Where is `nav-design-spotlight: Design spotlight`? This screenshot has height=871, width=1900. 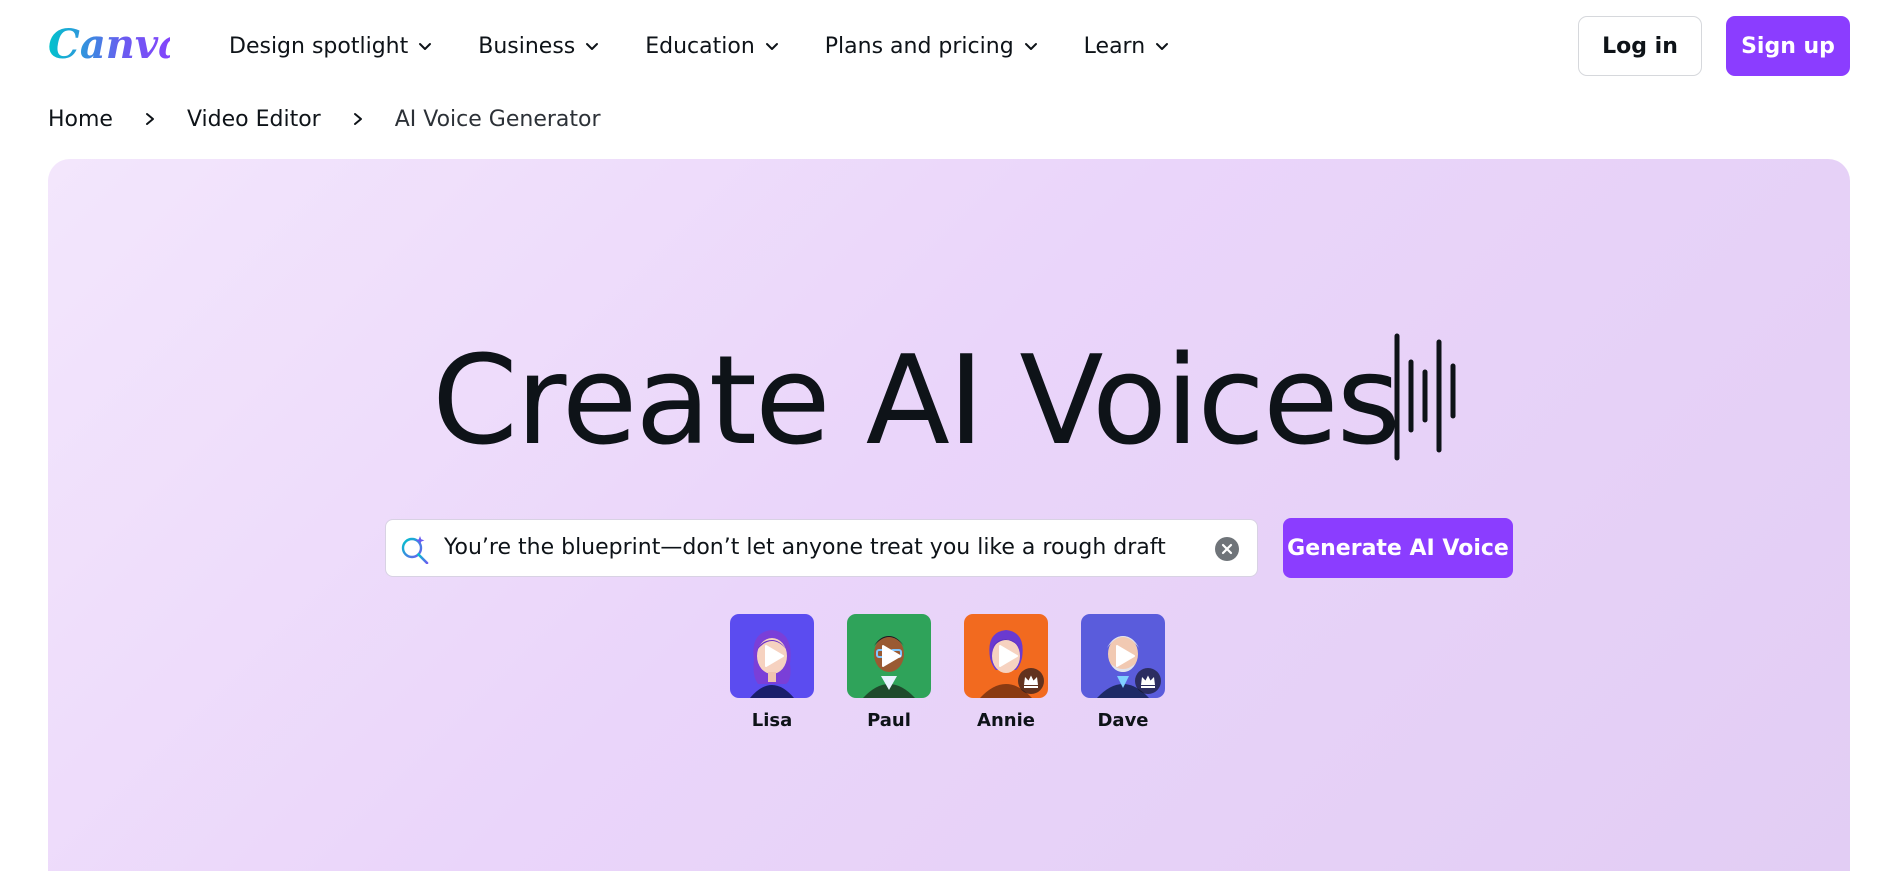
nav-design-spotlight: Design spotlight is located at coordinates (330, 46).